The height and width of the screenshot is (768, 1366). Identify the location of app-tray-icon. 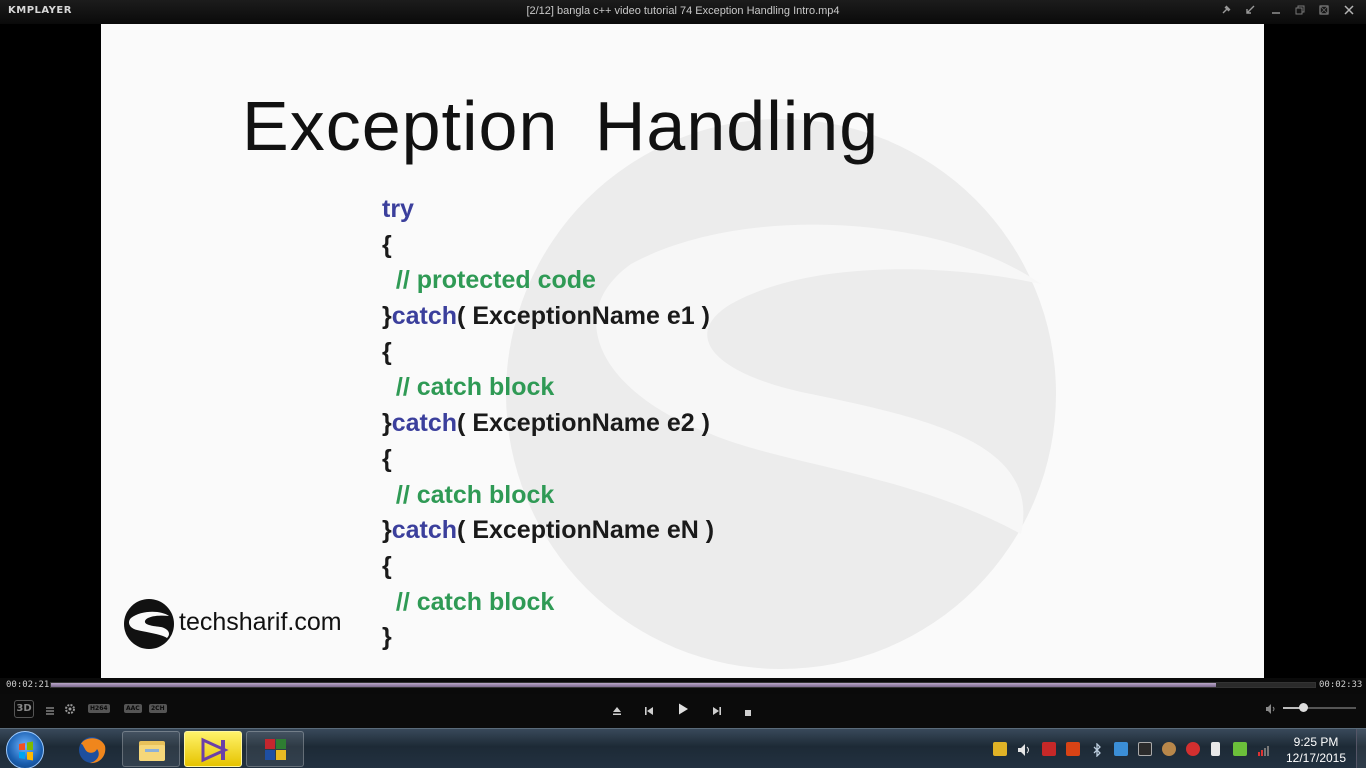
(1169, 749).